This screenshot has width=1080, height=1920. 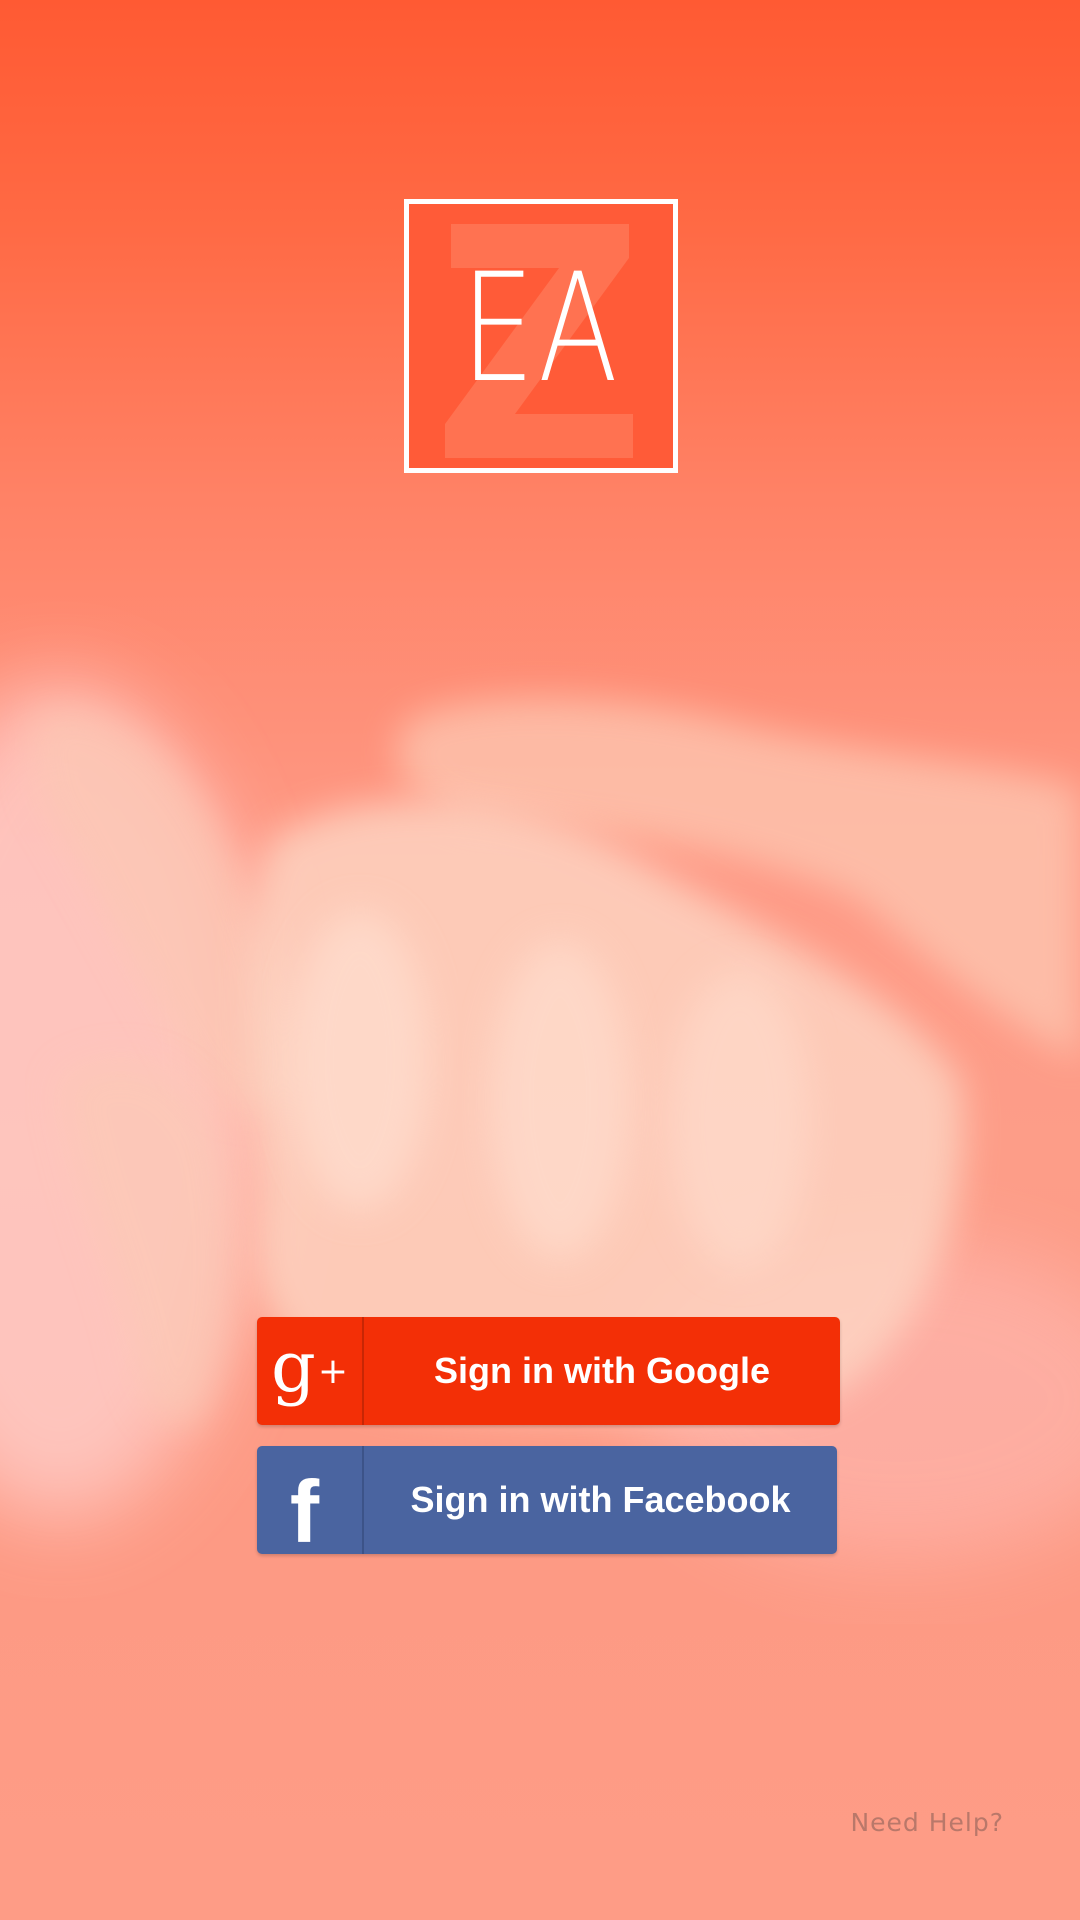 I want to click on logo-letters: EA, so click(x=541, y=329).